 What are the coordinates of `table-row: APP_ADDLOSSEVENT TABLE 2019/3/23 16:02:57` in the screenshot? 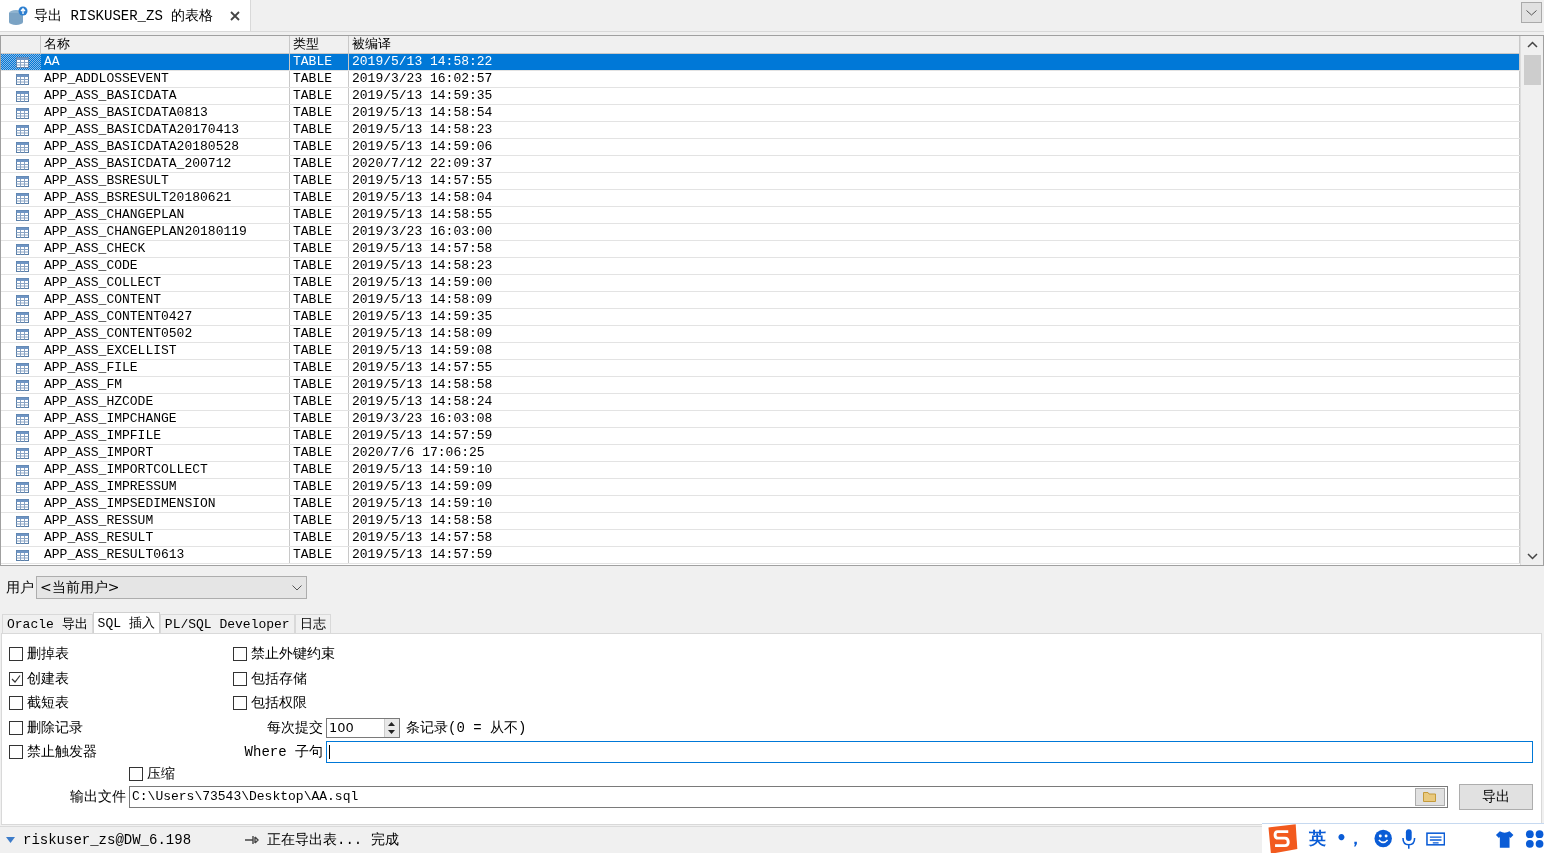 It's located at (760, 79).